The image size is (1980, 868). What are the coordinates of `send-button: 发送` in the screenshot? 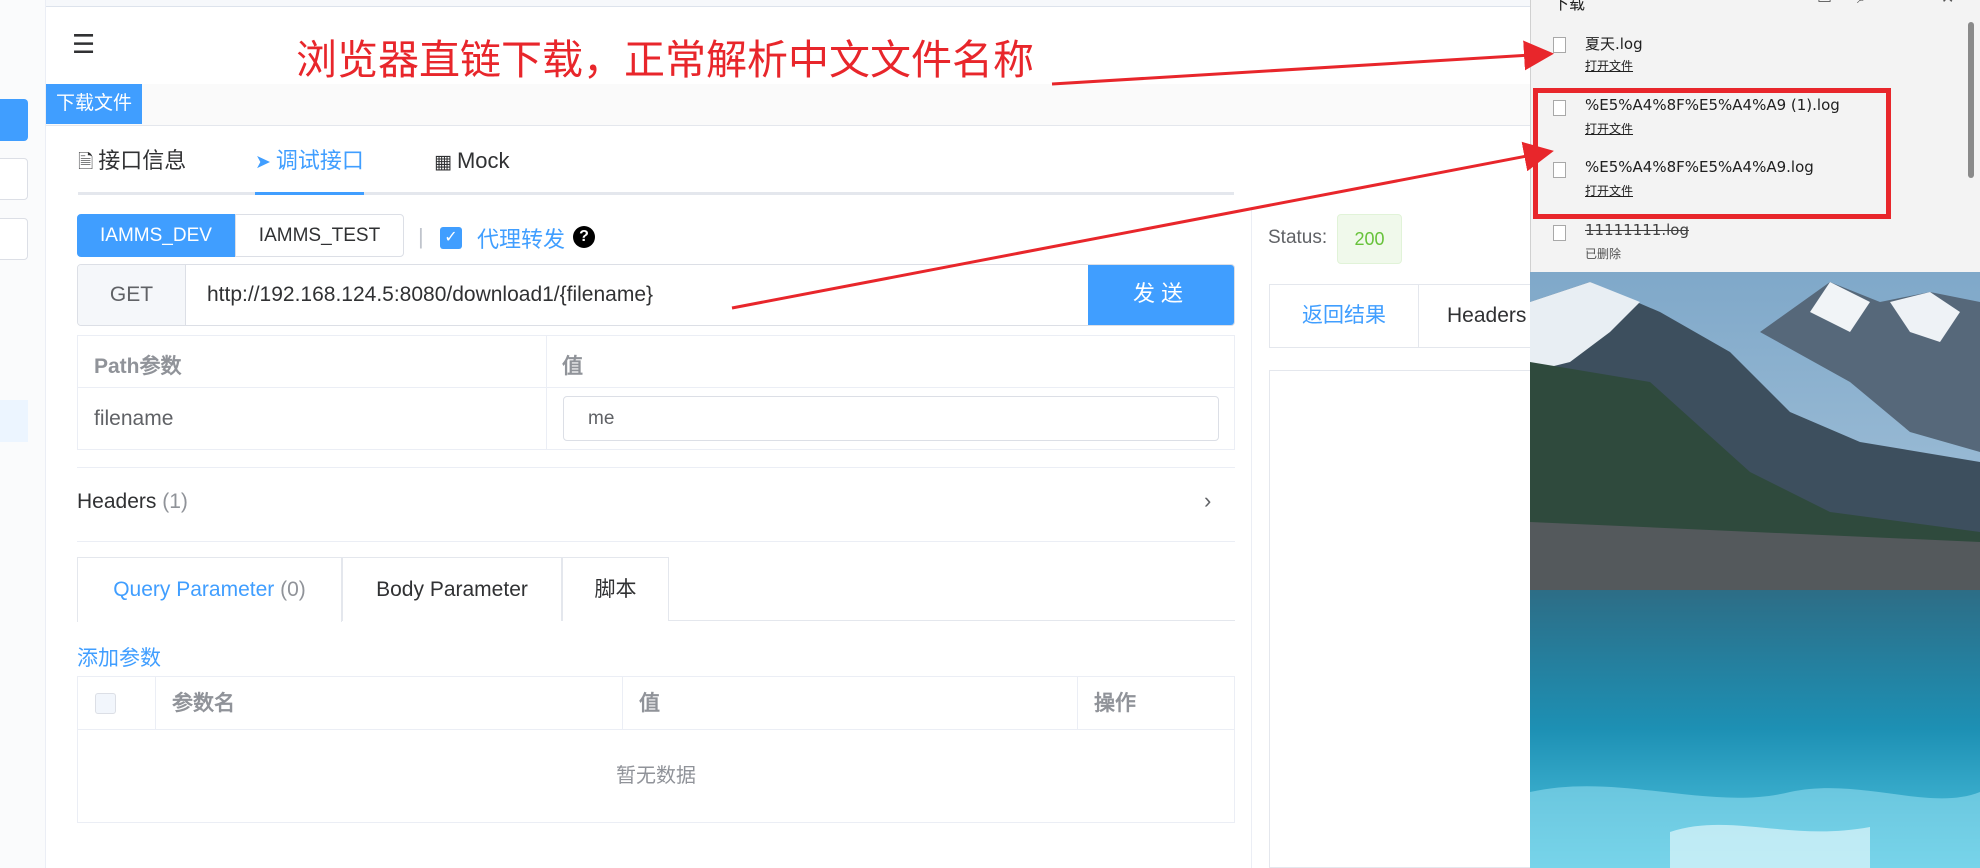 It's located at (1161, 295).